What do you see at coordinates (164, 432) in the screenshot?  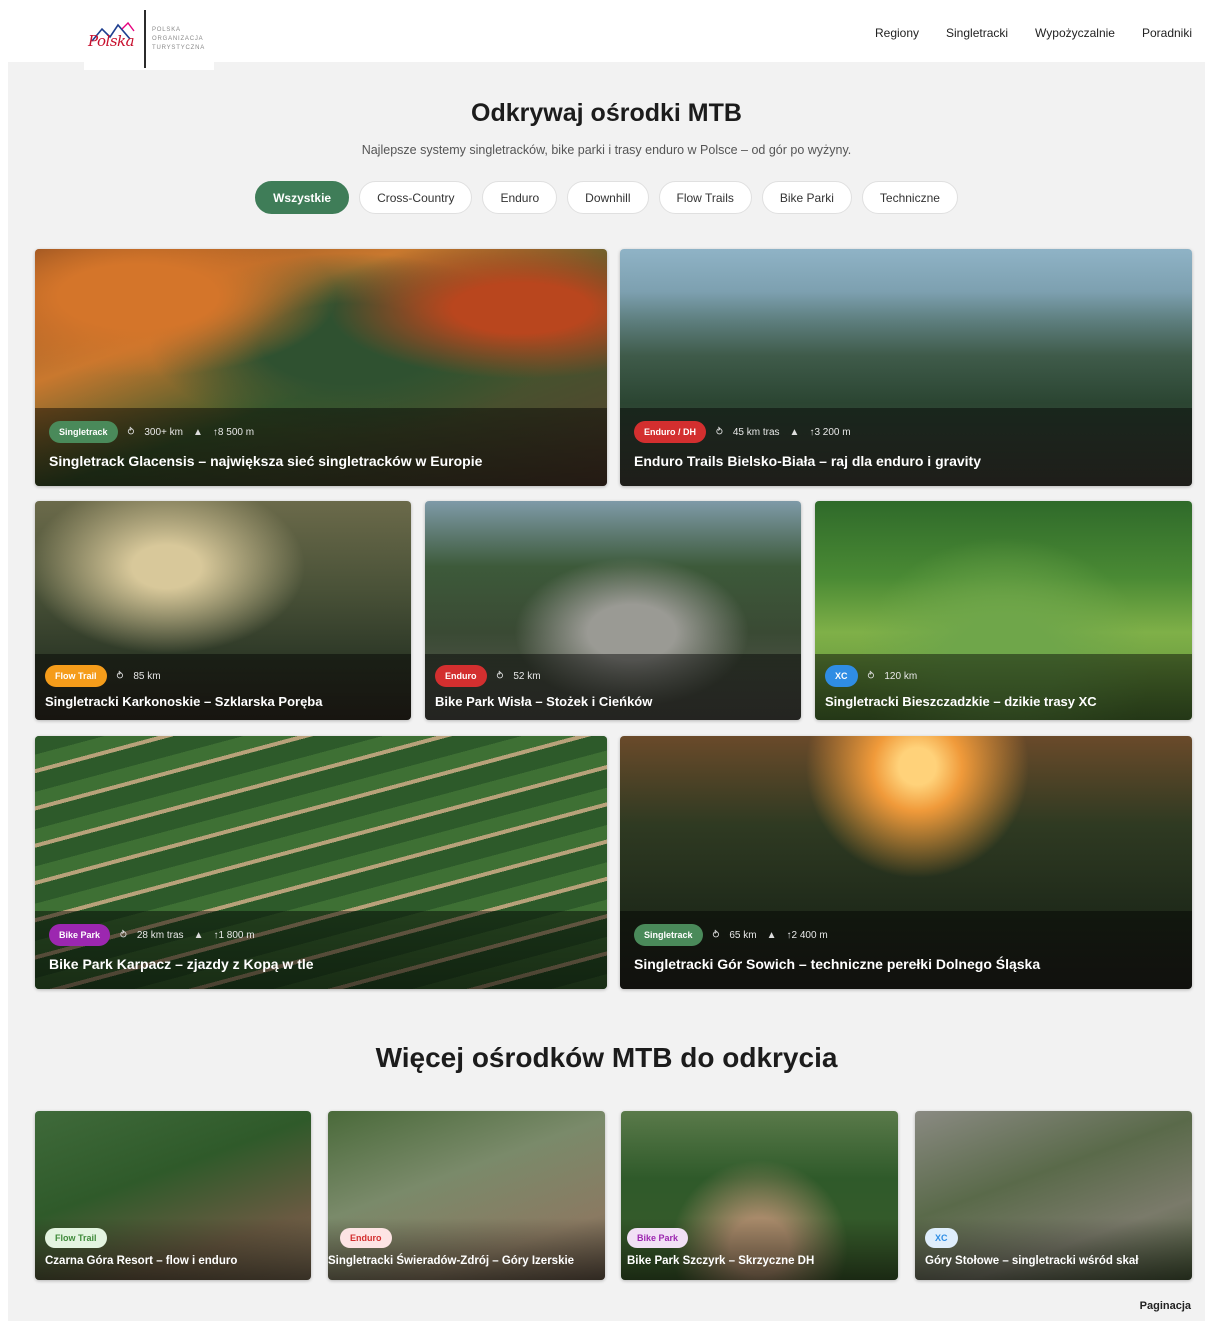 I see `card-distance: 300+ km` at bounding box center [164, 432].